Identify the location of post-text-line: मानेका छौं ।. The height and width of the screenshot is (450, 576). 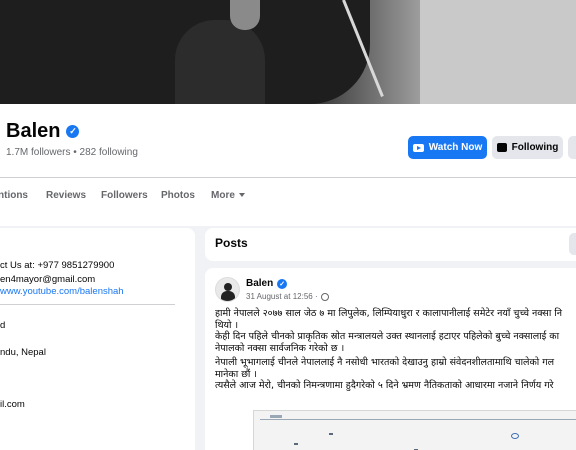
(236, 374).